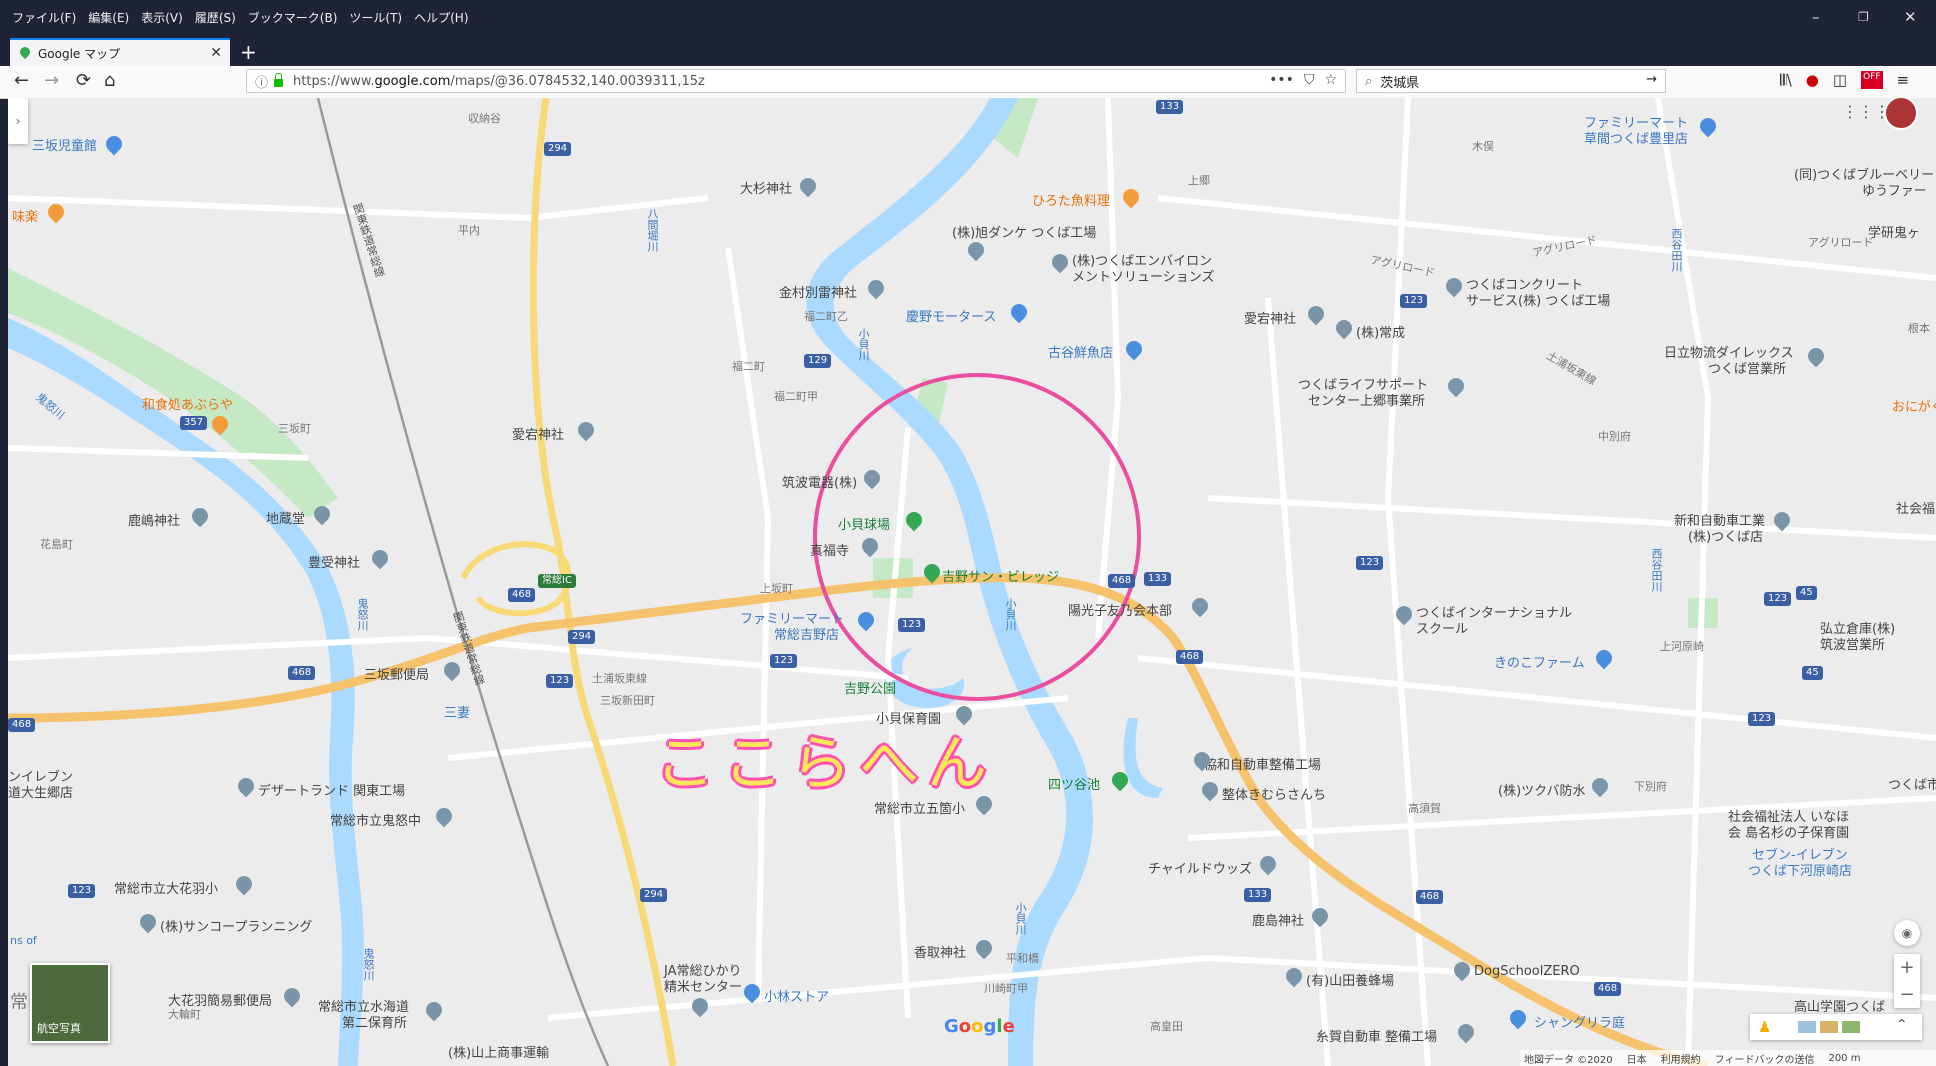 This screenshot has height=1066, width=1936. I want to click on info-icon: ⓘ, so click(261, 81).